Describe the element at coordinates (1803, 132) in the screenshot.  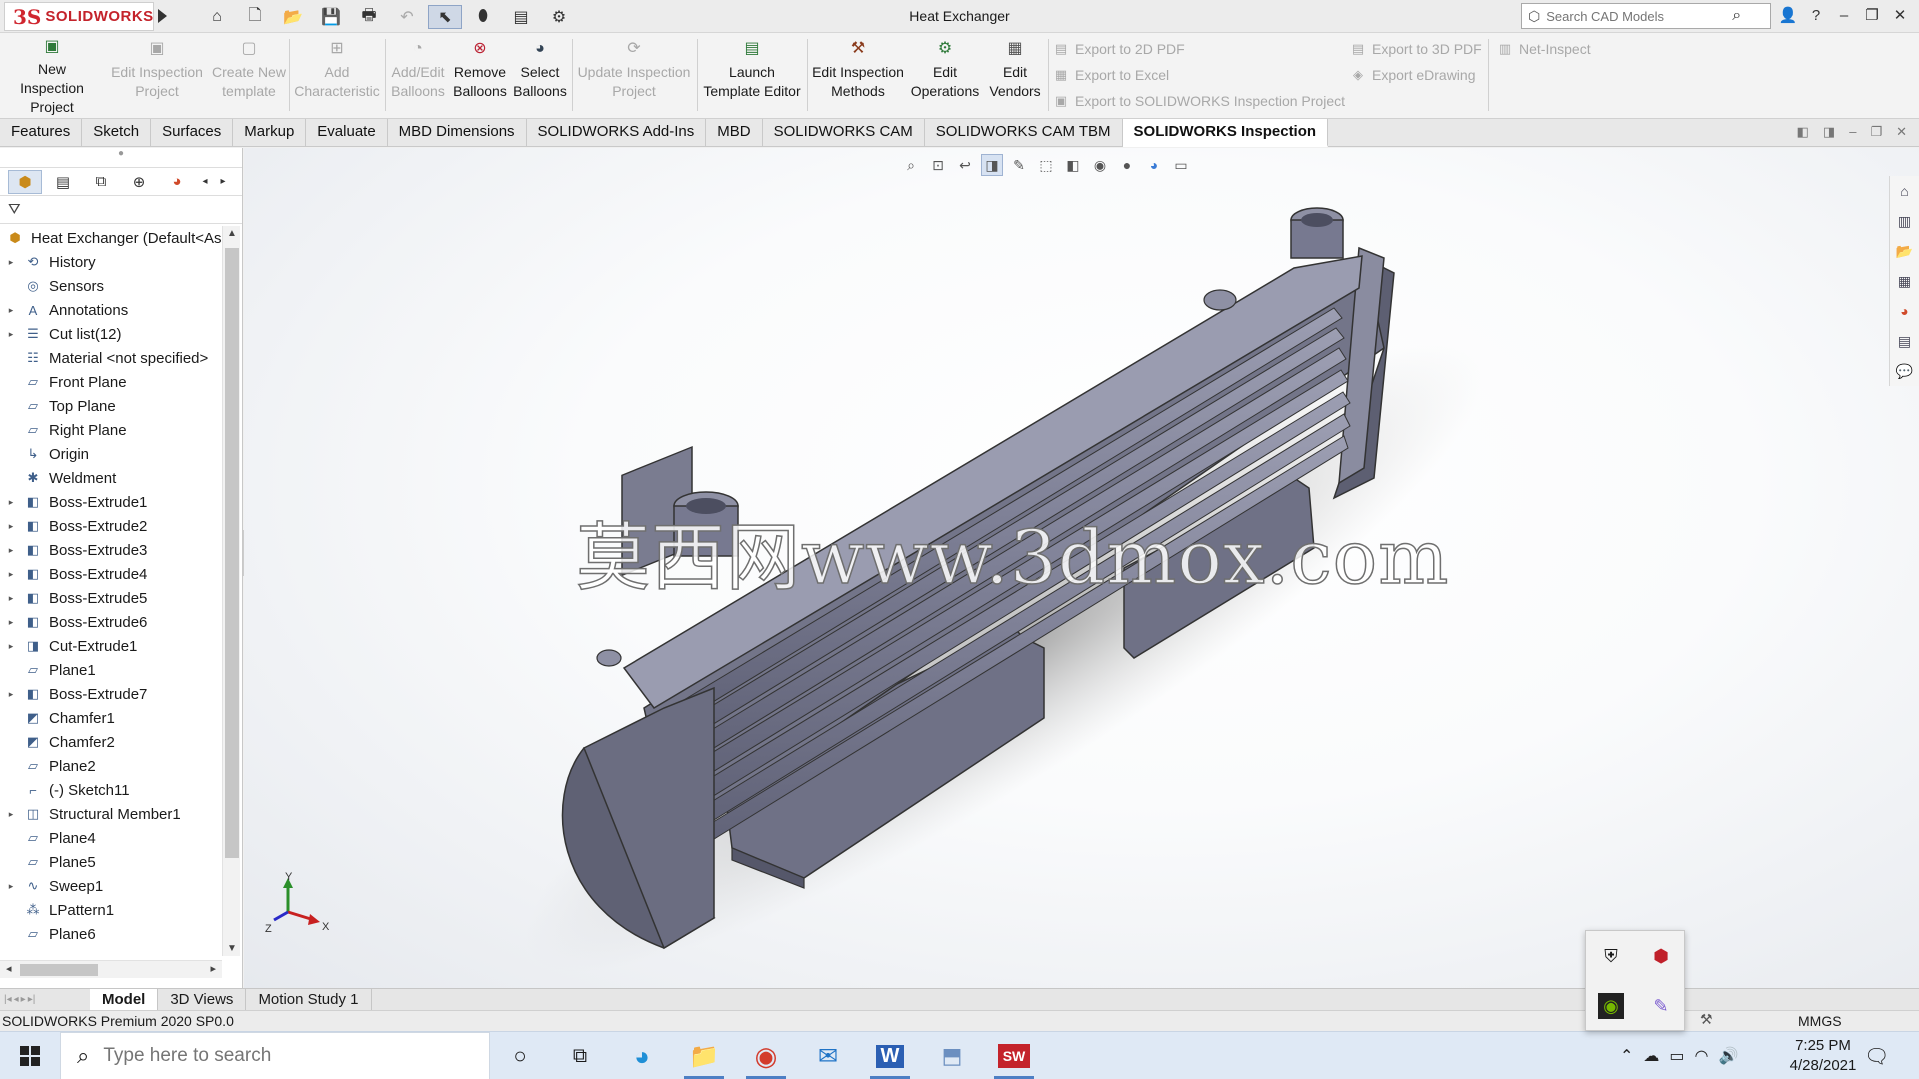
I see `tile-left-icon: ◧` at that location.